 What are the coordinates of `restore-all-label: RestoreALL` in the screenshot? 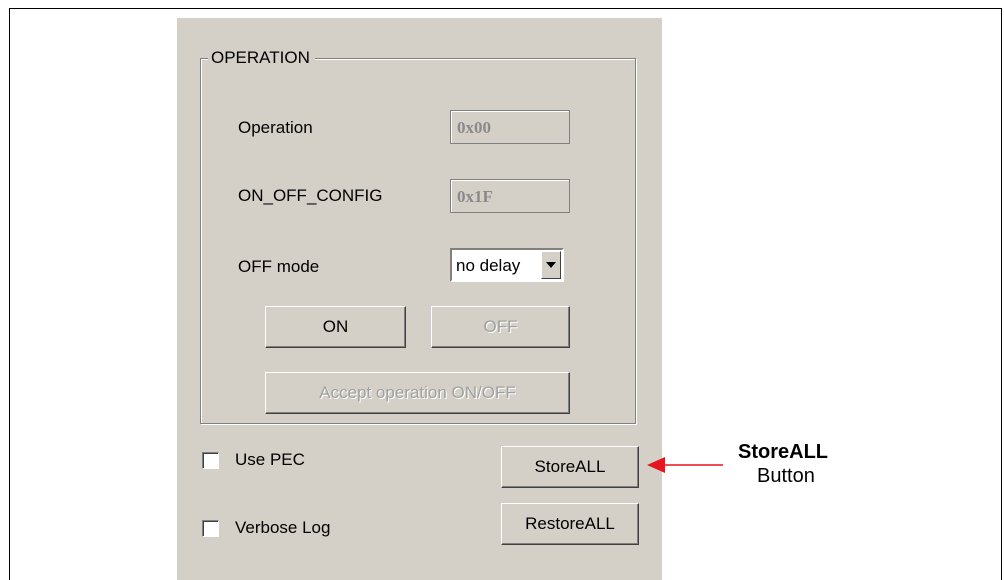 It's located at (570, 523).